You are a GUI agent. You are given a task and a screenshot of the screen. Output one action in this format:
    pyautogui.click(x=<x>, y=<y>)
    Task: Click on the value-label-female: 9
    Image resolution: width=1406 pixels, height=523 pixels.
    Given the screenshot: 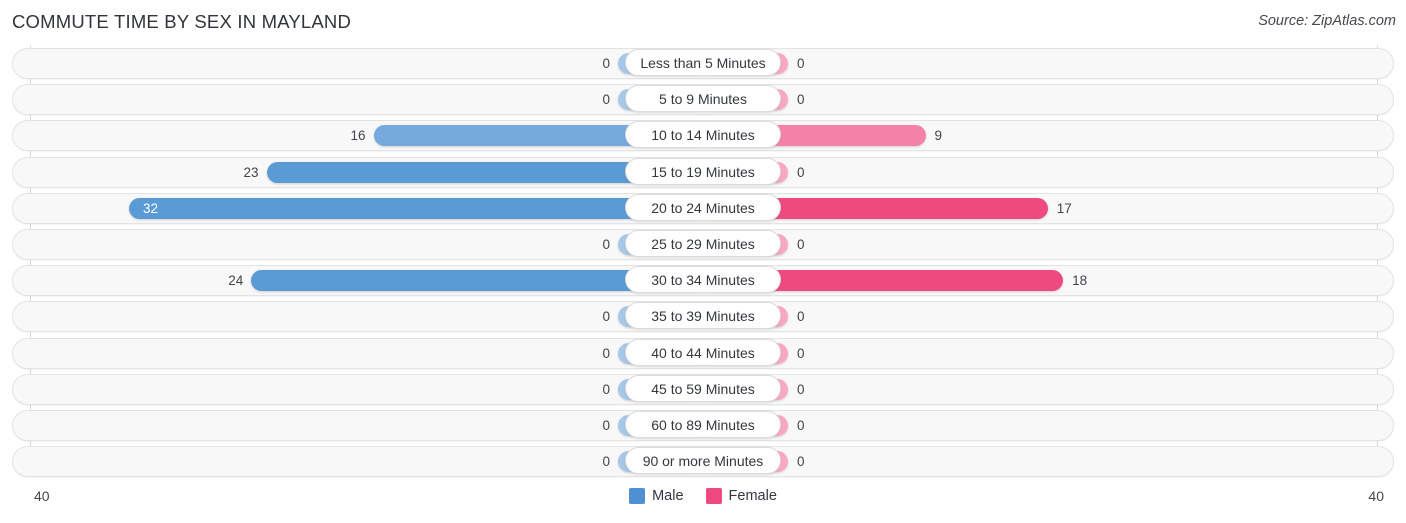 What is the action you would take?
    pyautogui.click(x=938, y=136)
    